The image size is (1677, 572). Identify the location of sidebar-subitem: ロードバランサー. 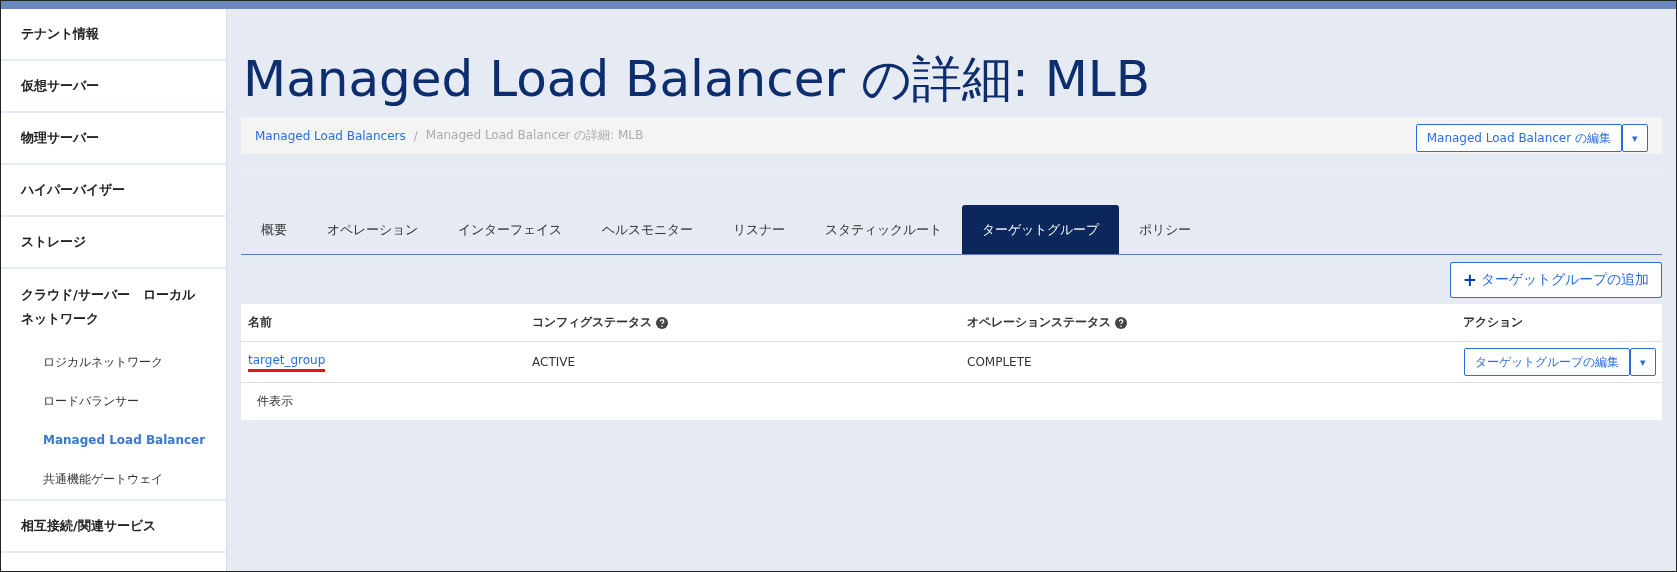
(113, 401).